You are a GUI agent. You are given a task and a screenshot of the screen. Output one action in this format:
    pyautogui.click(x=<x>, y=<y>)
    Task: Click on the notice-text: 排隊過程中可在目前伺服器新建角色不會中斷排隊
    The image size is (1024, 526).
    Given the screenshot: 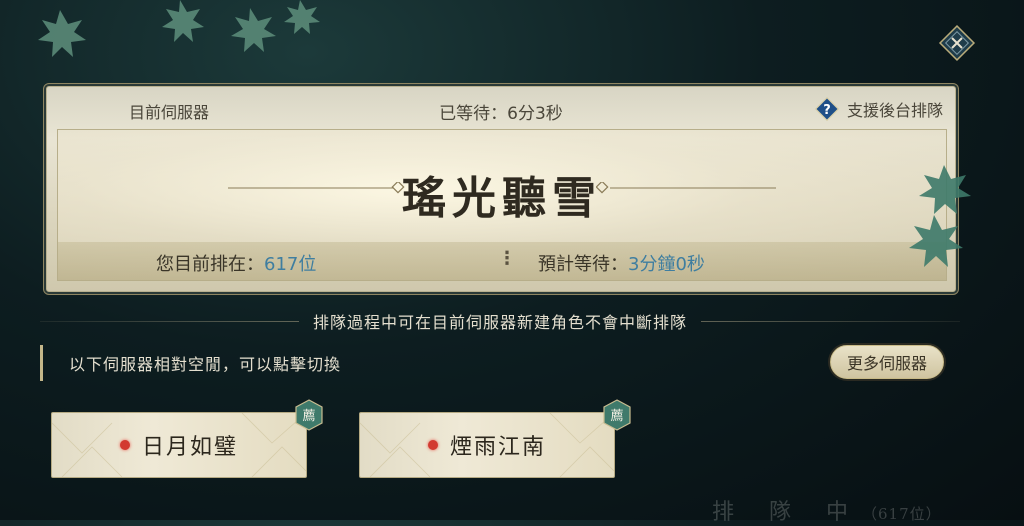 What is the action you would take?
    pyautogui.click(x=500, y=322)
    